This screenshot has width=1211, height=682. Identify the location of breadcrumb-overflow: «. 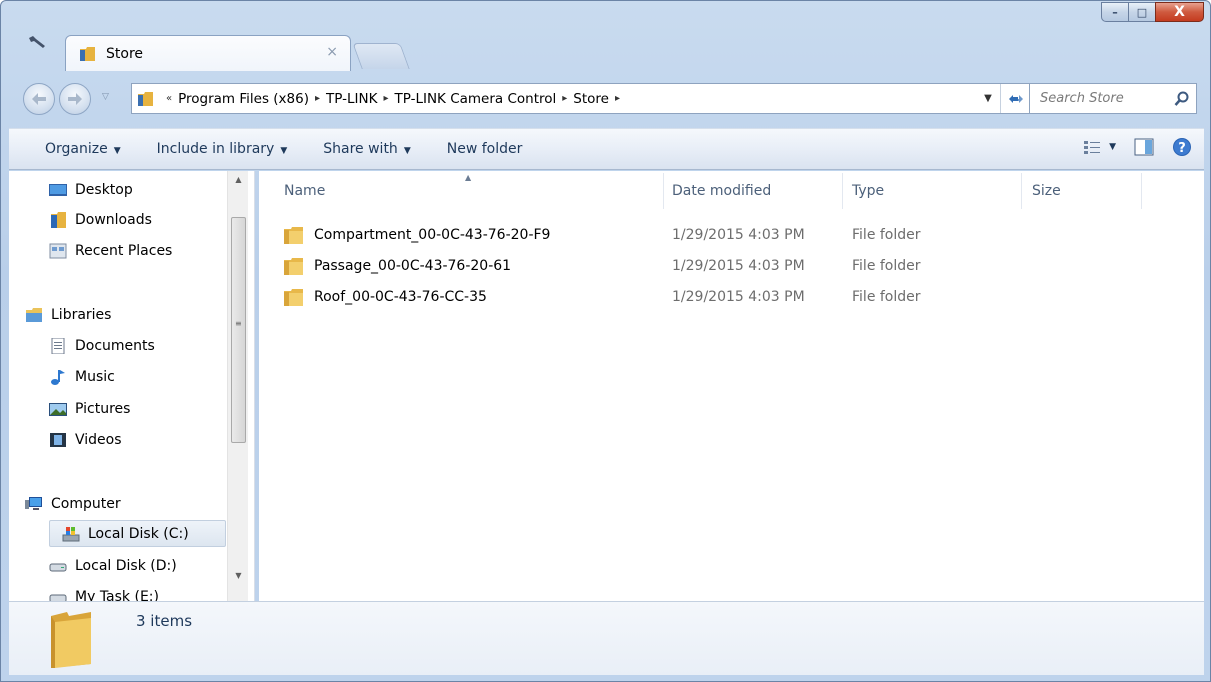
(169, 98).